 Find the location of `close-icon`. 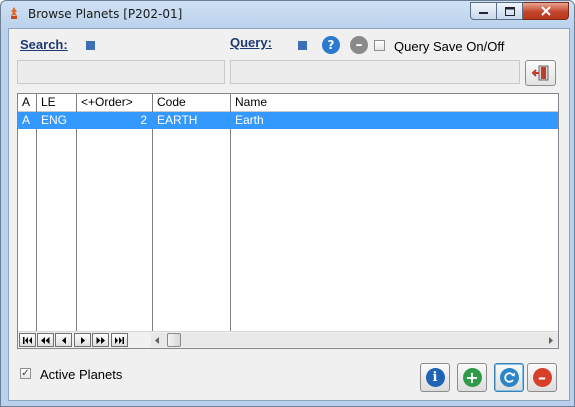

close-icon is located at coordinates (545, 11).